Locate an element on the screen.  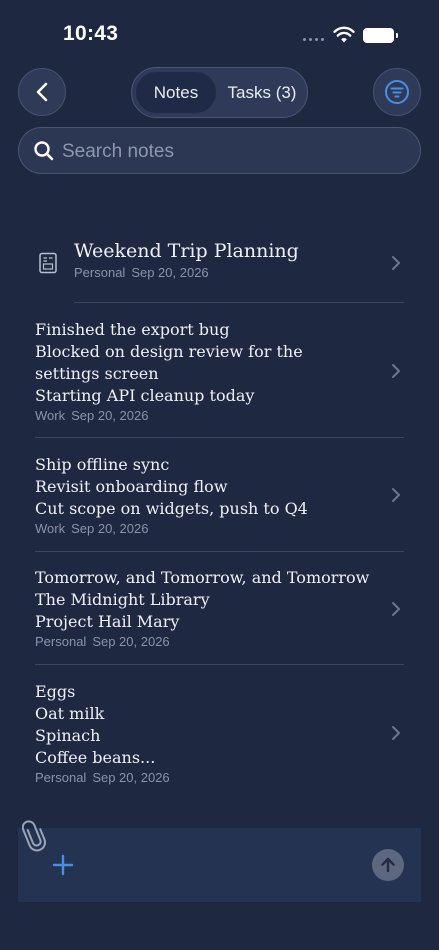
composer-bar is located at coordinates (219, 865).